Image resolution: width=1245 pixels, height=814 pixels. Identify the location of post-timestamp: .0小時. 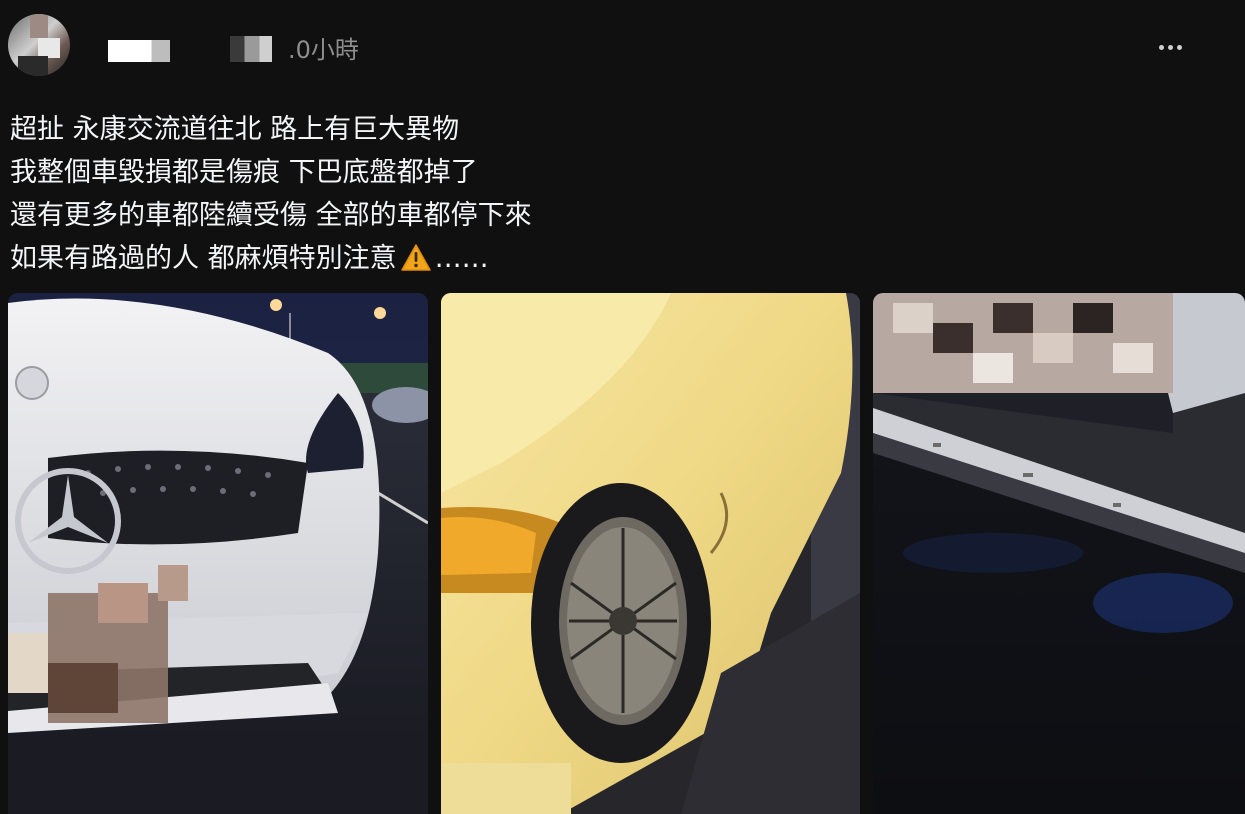
(323, 47).